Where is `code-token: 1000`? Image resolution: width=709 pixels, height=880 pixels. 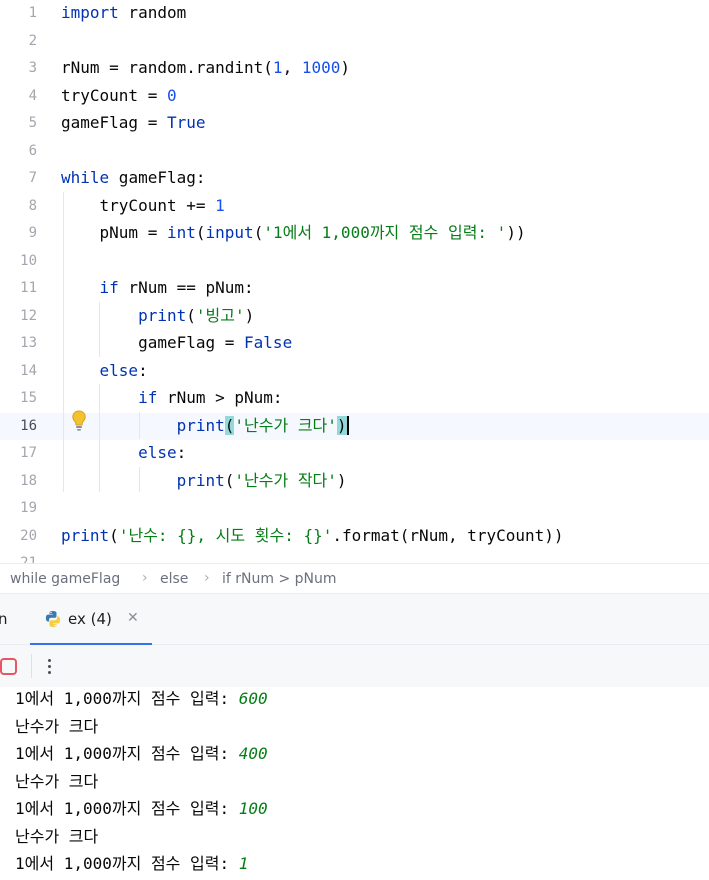
code-token: 1000 is located at coordinates (321, 67).